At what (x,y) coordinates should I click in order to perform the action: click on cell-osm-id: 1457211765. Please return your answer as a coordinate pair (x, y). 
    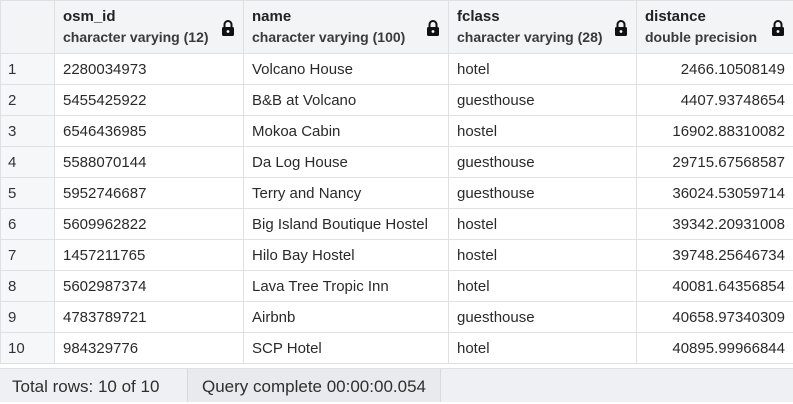
    Looking at the image, I should click on (149, 255).